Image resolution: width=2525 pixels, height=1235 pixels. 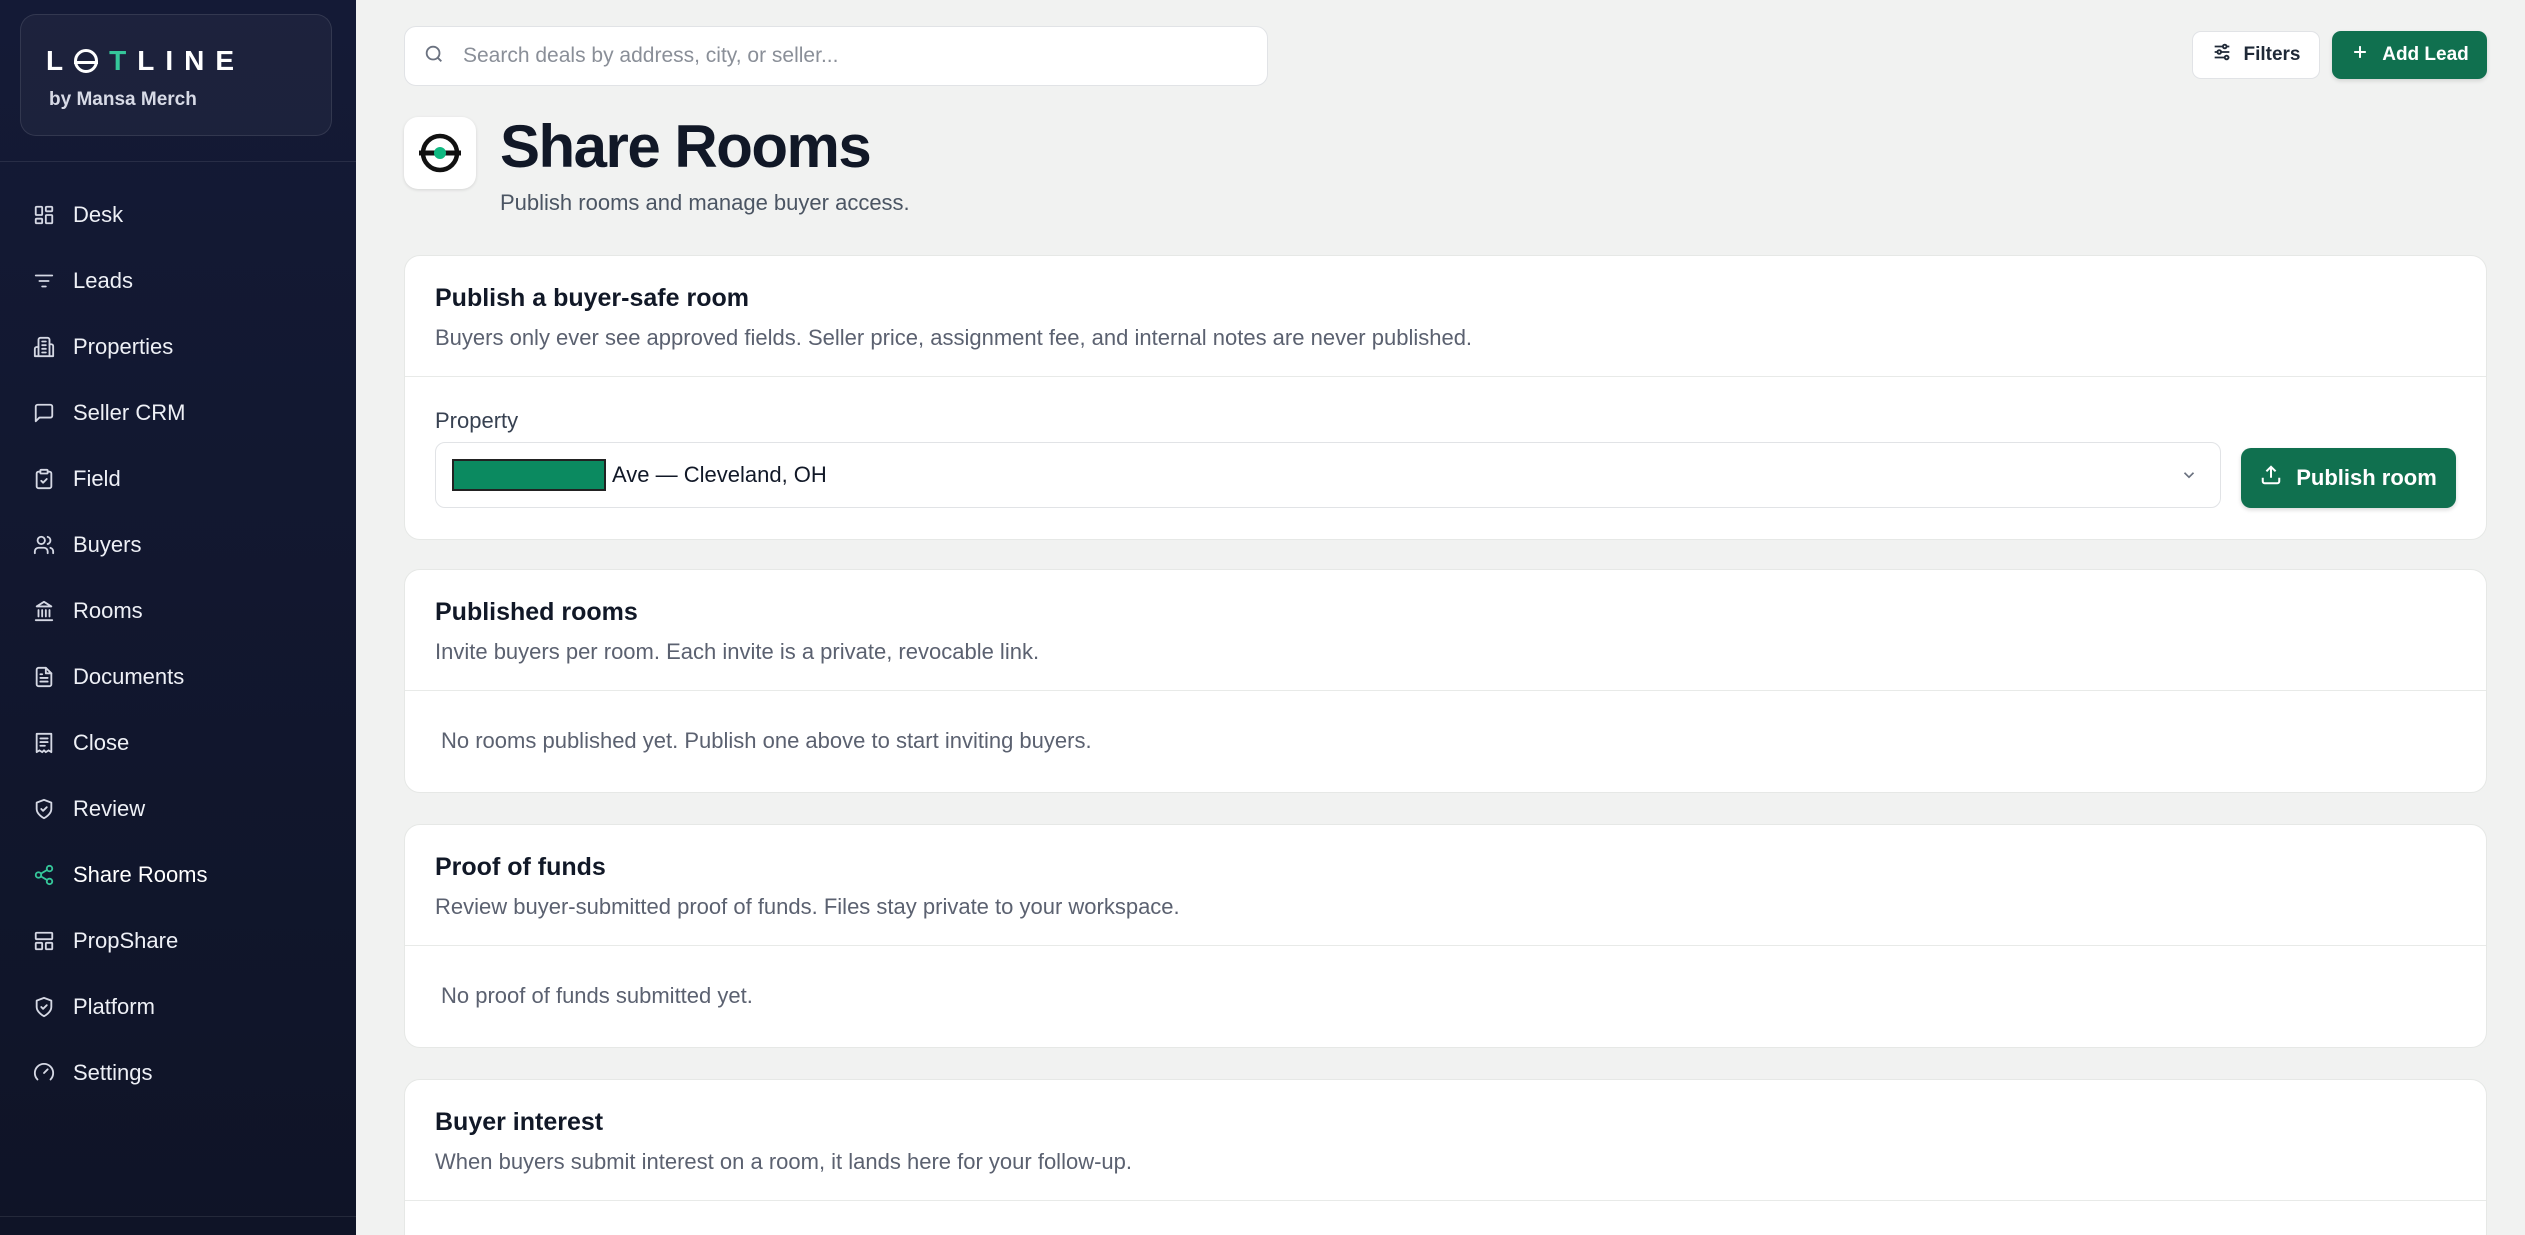 I want to click on users-icon, so click(x=44, y=545).